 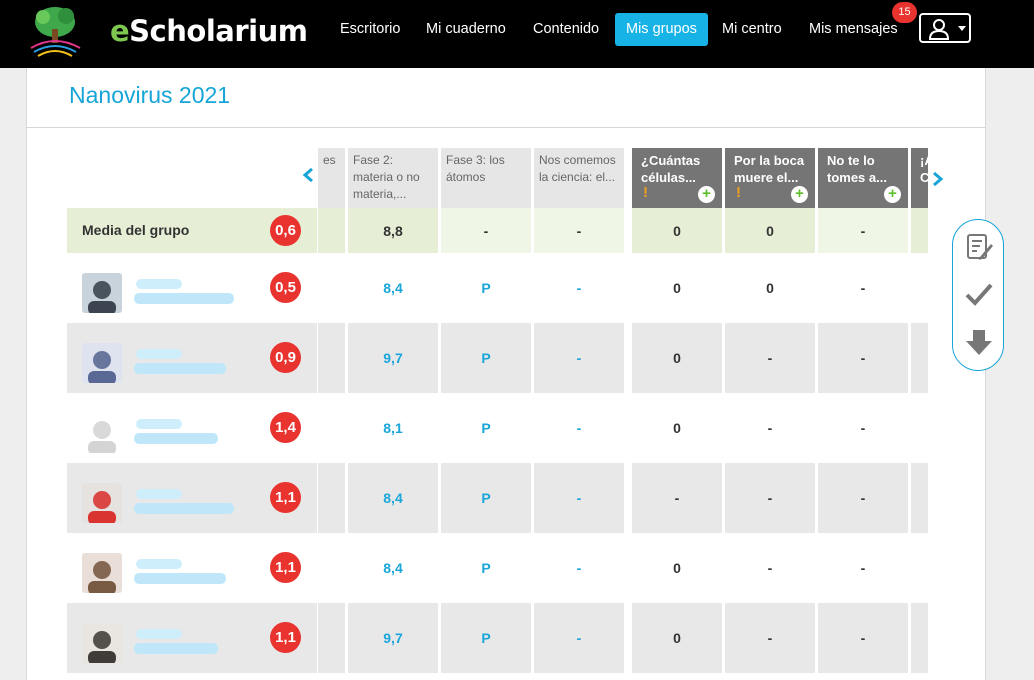 I want to click on grade-cell: 8,8, so click(x=393, y=230).